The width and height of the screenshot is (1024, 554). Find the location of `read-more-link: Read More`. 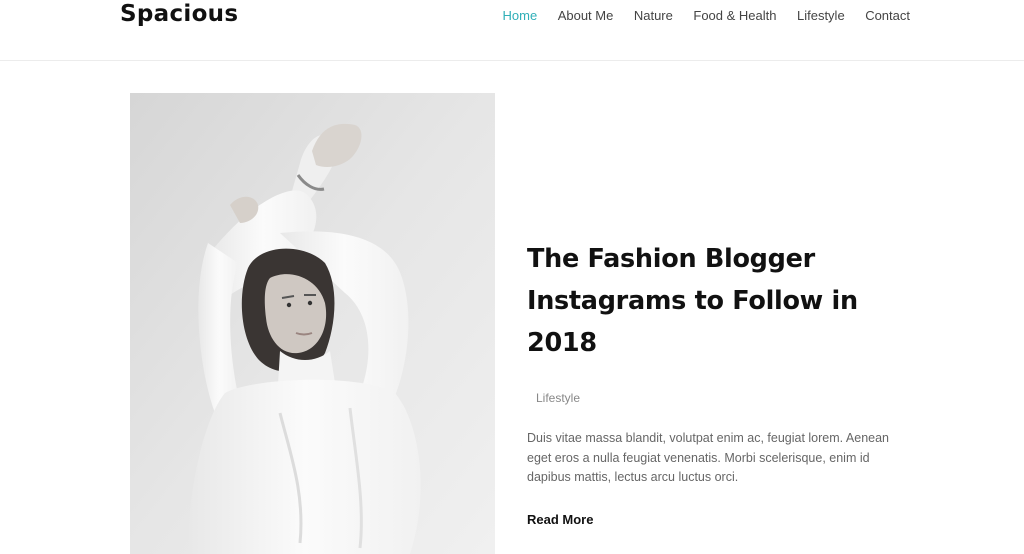

read-more-link: Read More is located at coordinates (560, 519).